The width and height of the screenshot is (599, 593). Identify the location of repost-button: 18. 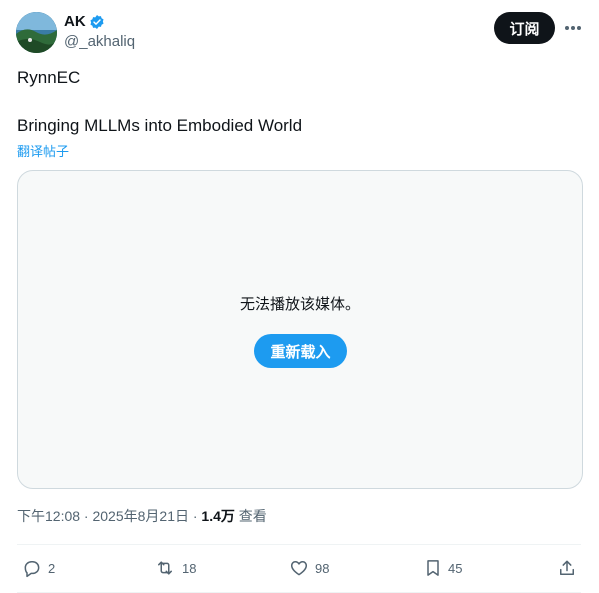
(175, 568).